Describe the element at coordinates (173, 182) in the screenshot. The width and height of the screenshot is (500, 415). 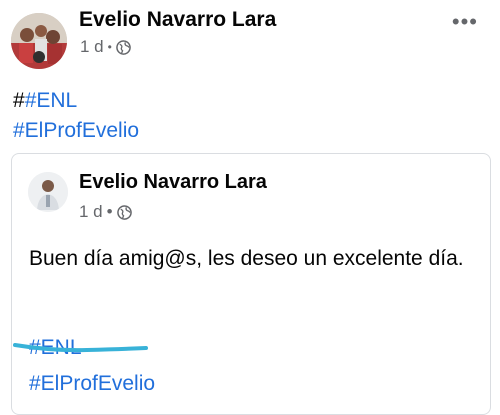
I see `shared-author-name: Evelio Navarro Lara` at that location.